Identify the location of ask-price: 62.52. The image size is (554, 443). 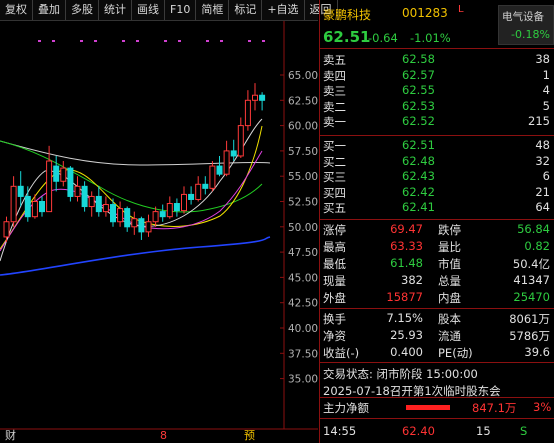
(418, 121).